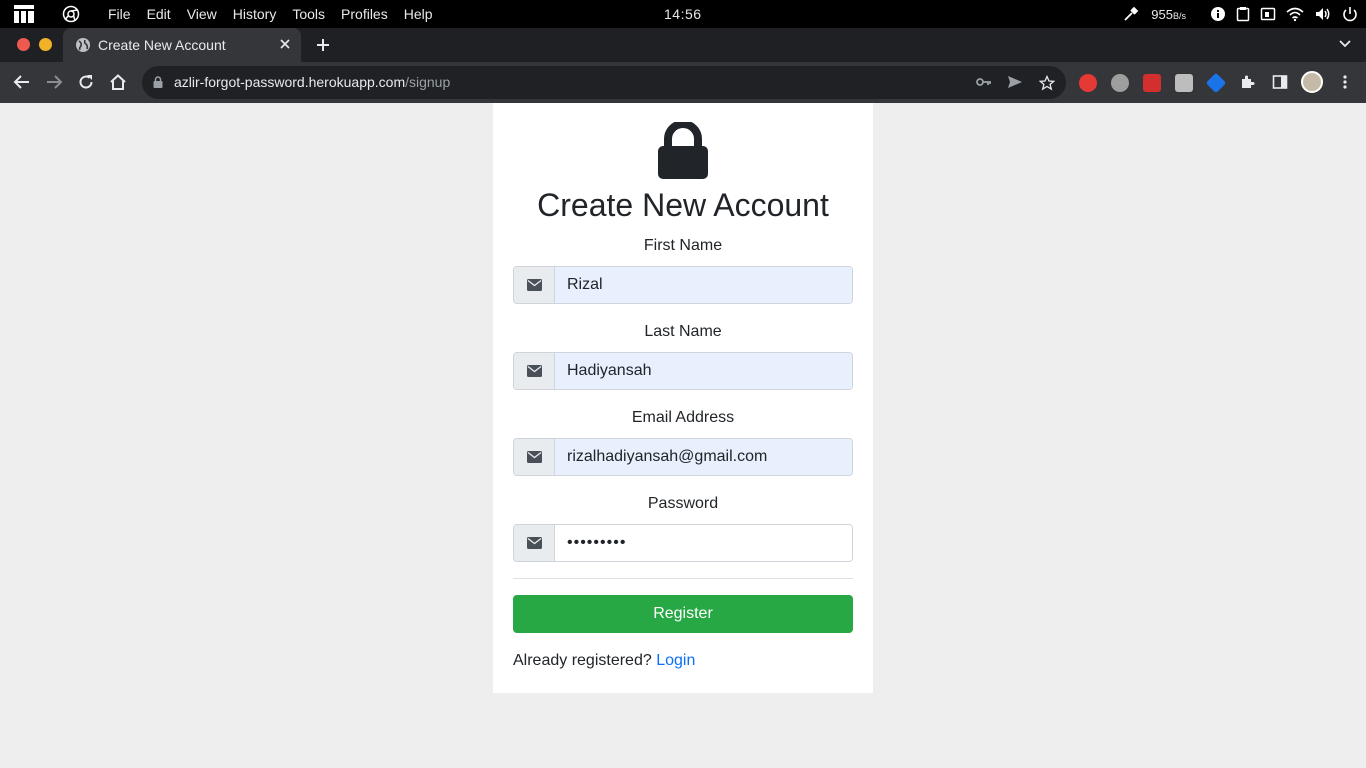 The image size is (1366, 768). I want to click on net-speed-unit: B/s, so click(1179, 15).